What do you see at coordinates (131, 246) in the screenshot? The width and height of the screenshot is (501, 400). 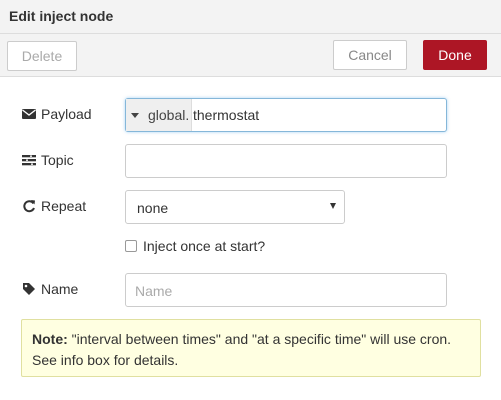 I see `inject-once-checkbox` at bounding box center [131, 246].